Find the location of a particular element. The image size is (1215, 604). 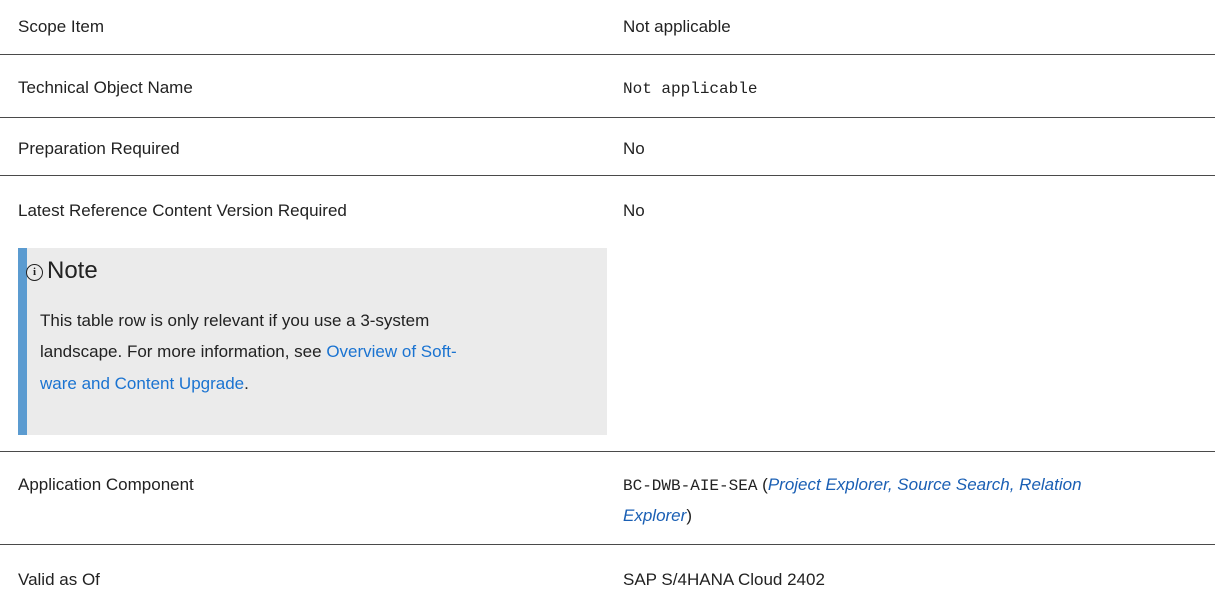

row-value-valid-as-of: SAP S/4HANA Cloud 2402 is located at coordinates (724, 579).